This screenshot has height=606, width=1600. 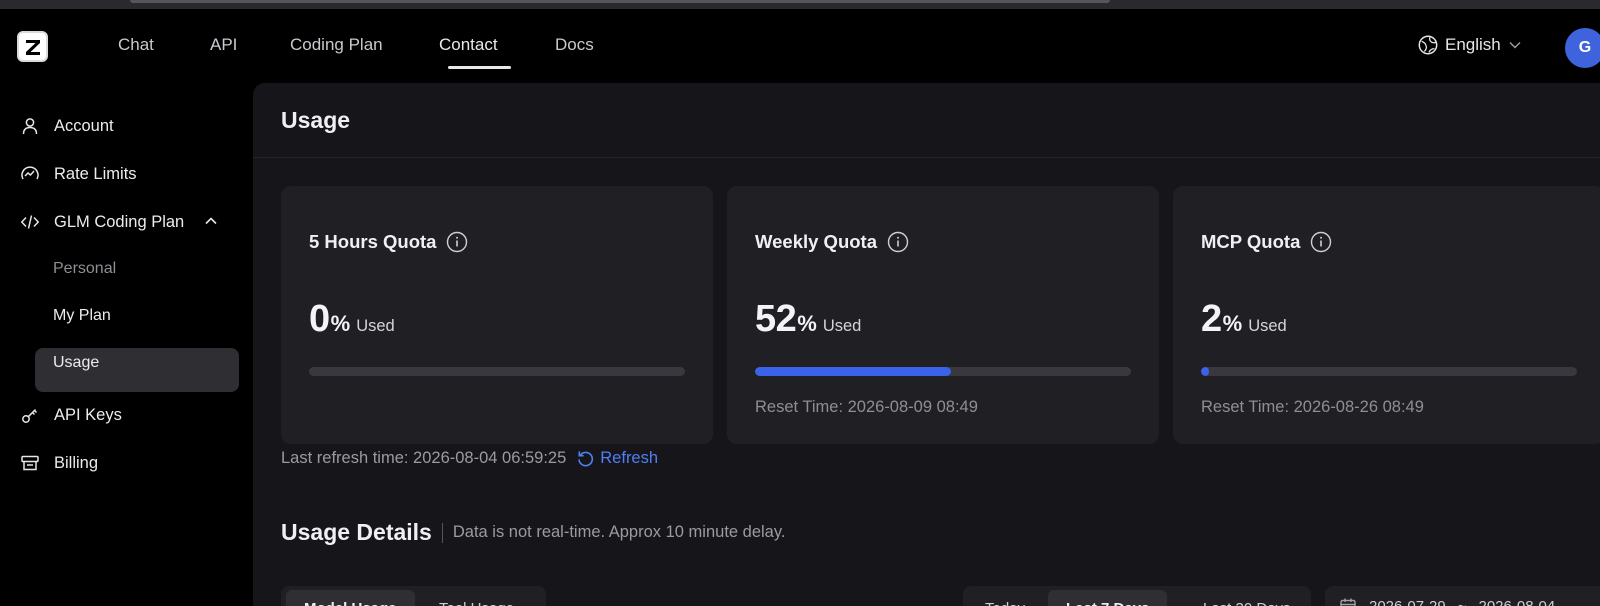 I want to click on sidebar-item-billing: Billing, so click(x=59, y=463).